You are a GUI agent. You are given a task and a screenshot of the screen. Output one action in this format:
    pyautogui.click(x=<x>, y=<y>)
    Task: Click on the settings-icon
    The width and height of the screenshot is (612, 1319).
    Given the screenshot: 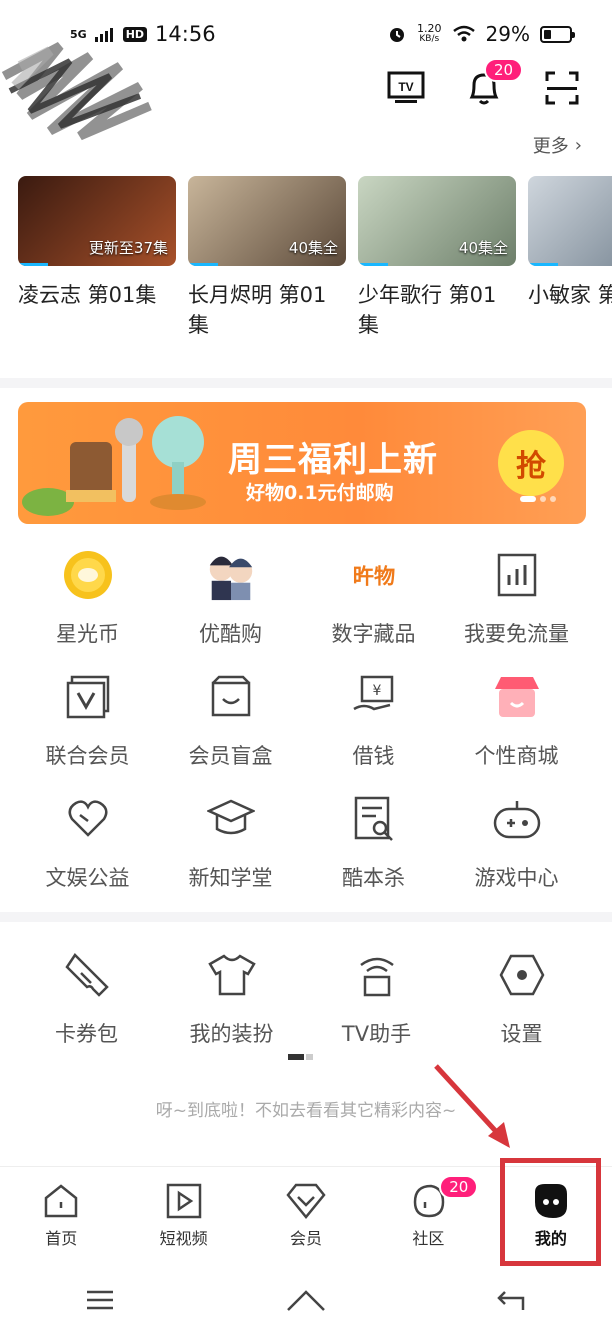 What is the action you would take?
    pyautogui.click(x=522, y=975)
    